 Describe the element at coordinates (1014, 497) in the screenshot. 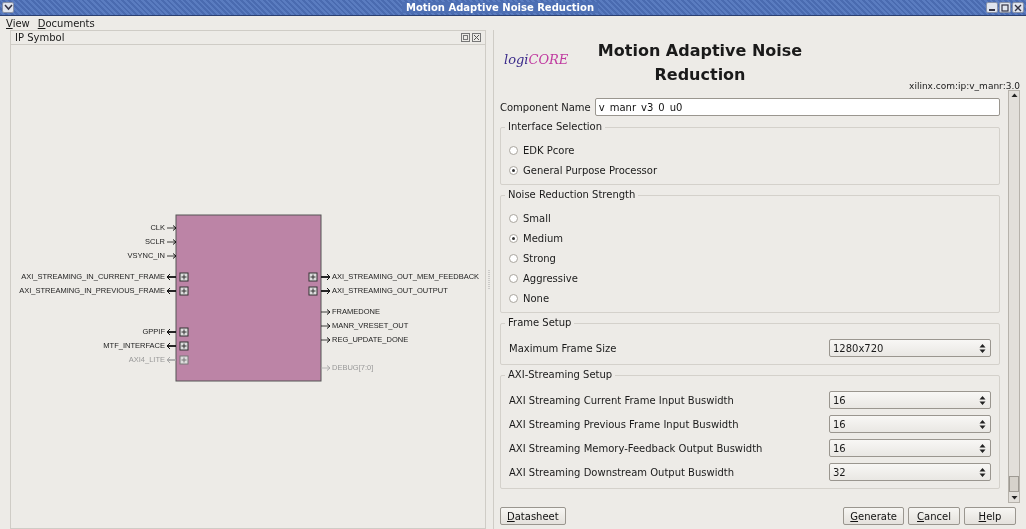

I see `scroll-down-icon` at that location.